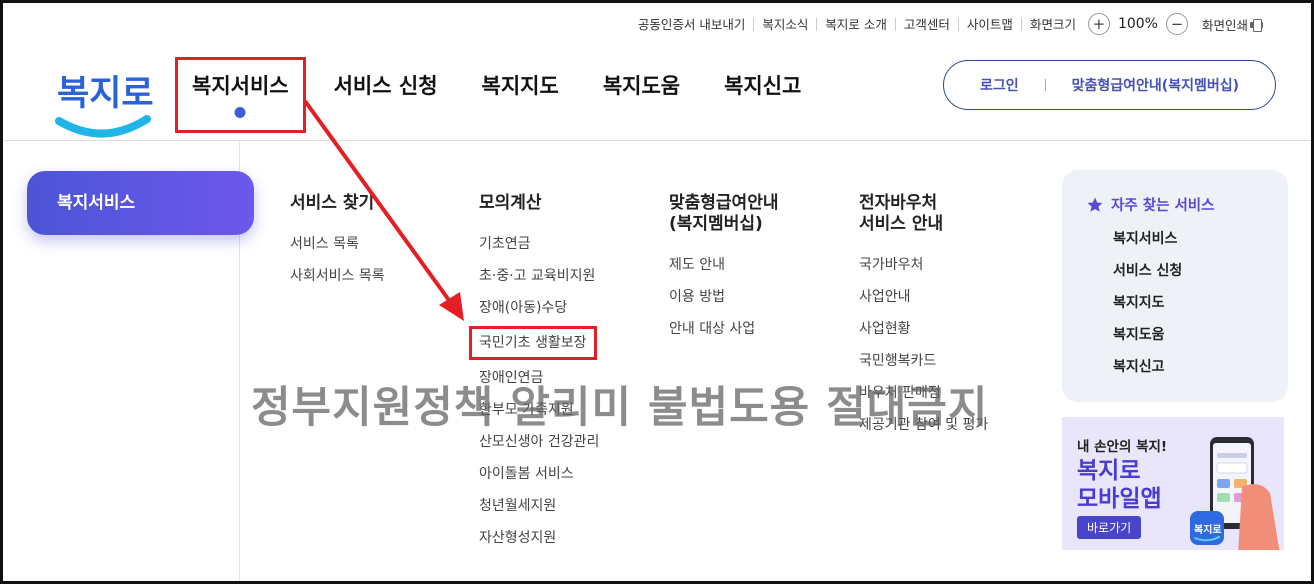 The image size is (1314, 584). What do you see at coordinates (533, 343) in the screenshot?
I see `menu-item-basic-livelihood: 국민기초 생활보장` at bounding box center [533, 343].